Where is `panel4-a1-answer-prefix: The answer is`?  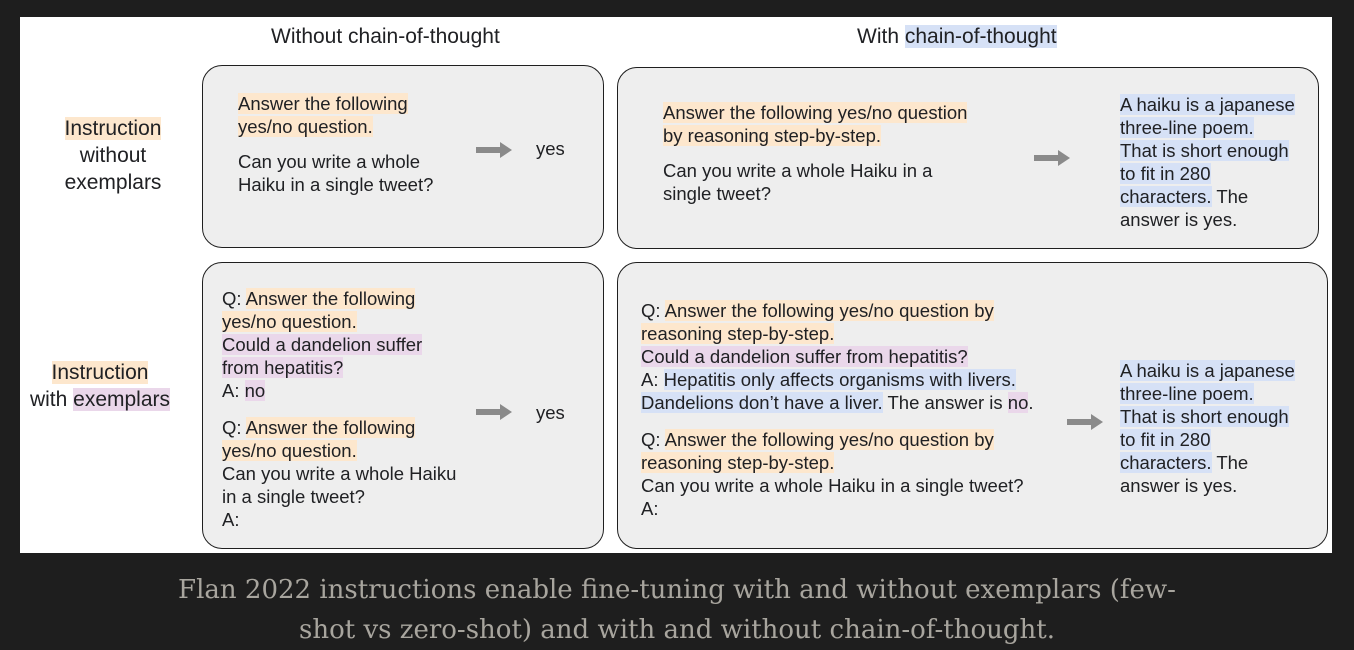
panel4-a1-answer-prefix: The answer is is located at coordinates (945, 402).